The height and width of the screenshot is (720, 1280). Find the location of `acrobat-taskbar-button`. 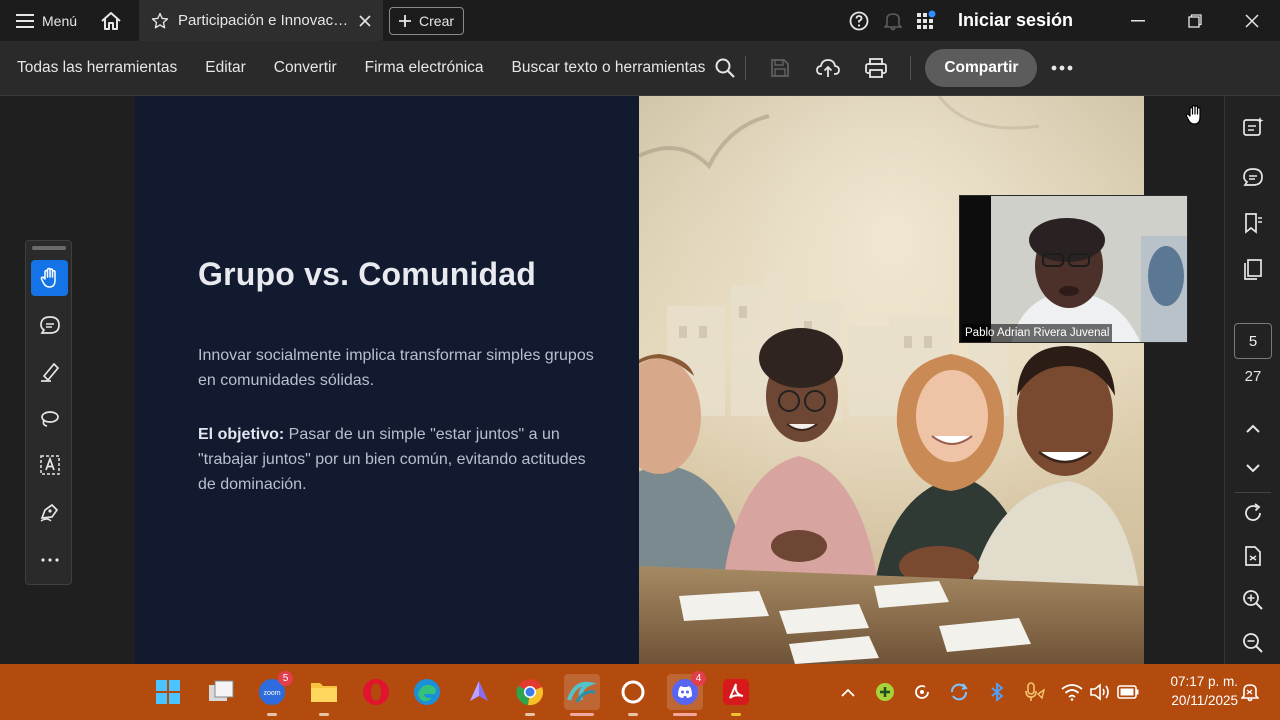

acrobat-taskbar-button is located at coordinates (736, 695).